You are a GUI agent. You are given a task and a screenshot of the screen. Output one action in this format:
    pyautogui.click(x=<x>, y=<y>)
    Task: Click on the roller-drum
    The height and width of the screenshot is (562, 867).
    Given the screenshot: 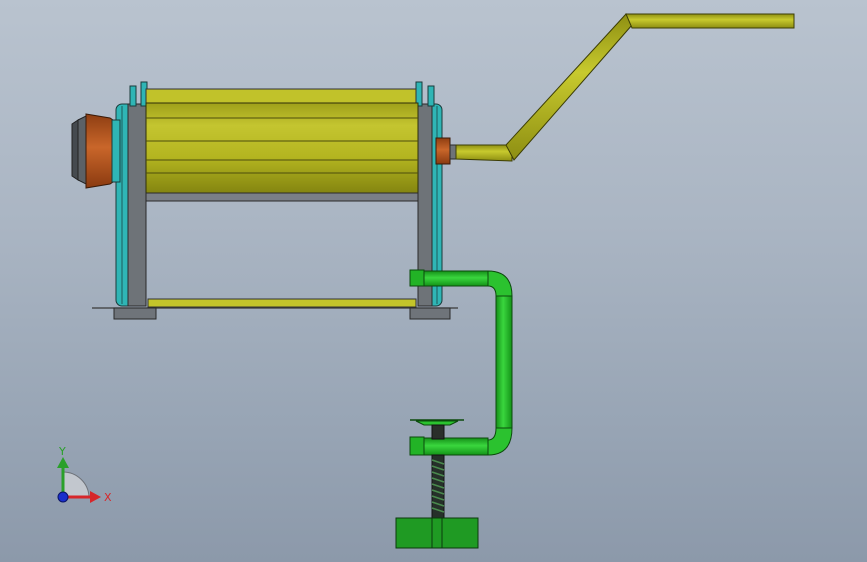 What is the action you would take?
    pyautogui.click(x=282, y=145)
    